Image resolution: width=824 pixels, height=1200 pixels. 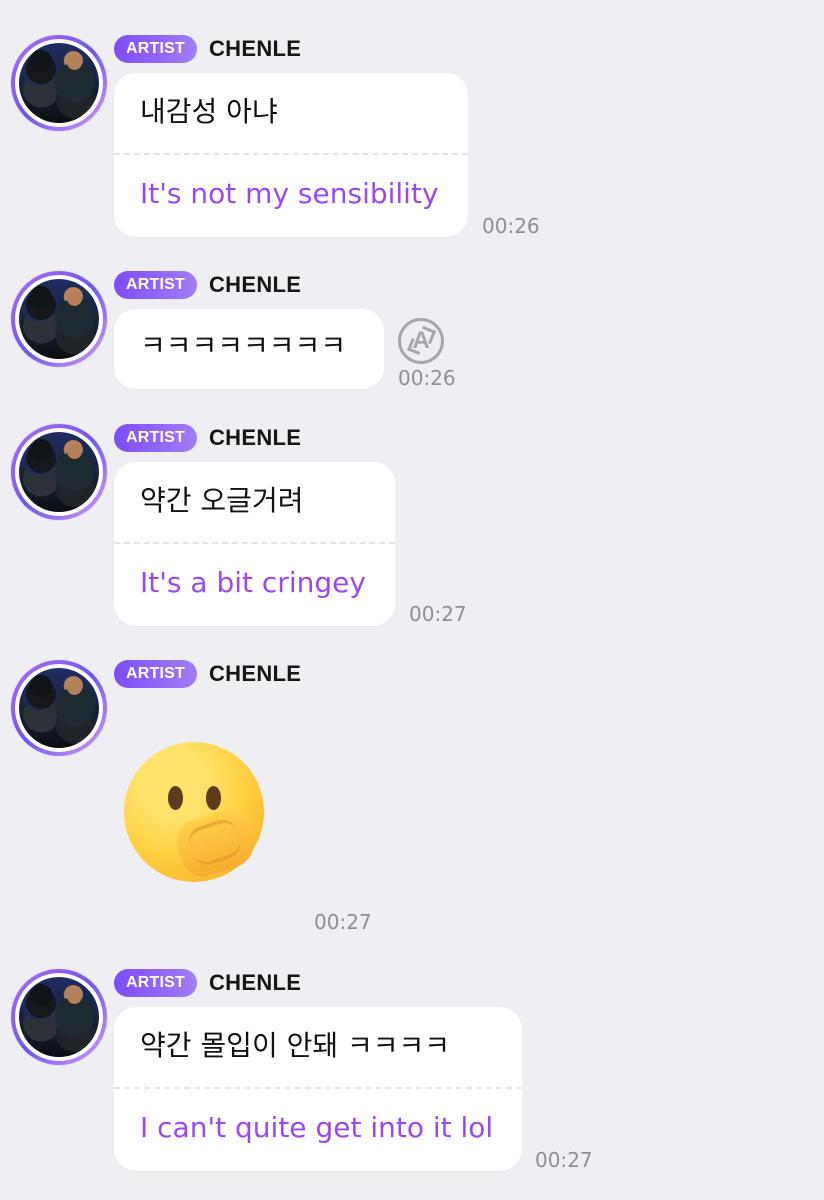 I want to click on korean-message-text: ㅋㅋㅋㅋㅋㅋㅋㅋ, so click(x=243, y=345).